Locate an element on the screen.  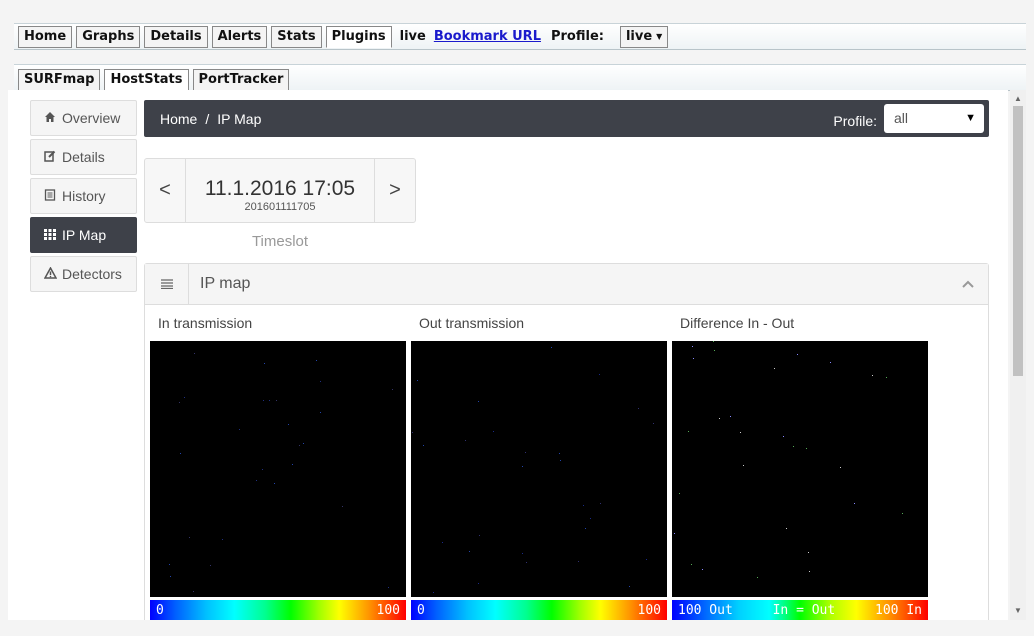
tab-alerts: Alerts is located at coordinates (239, 36).